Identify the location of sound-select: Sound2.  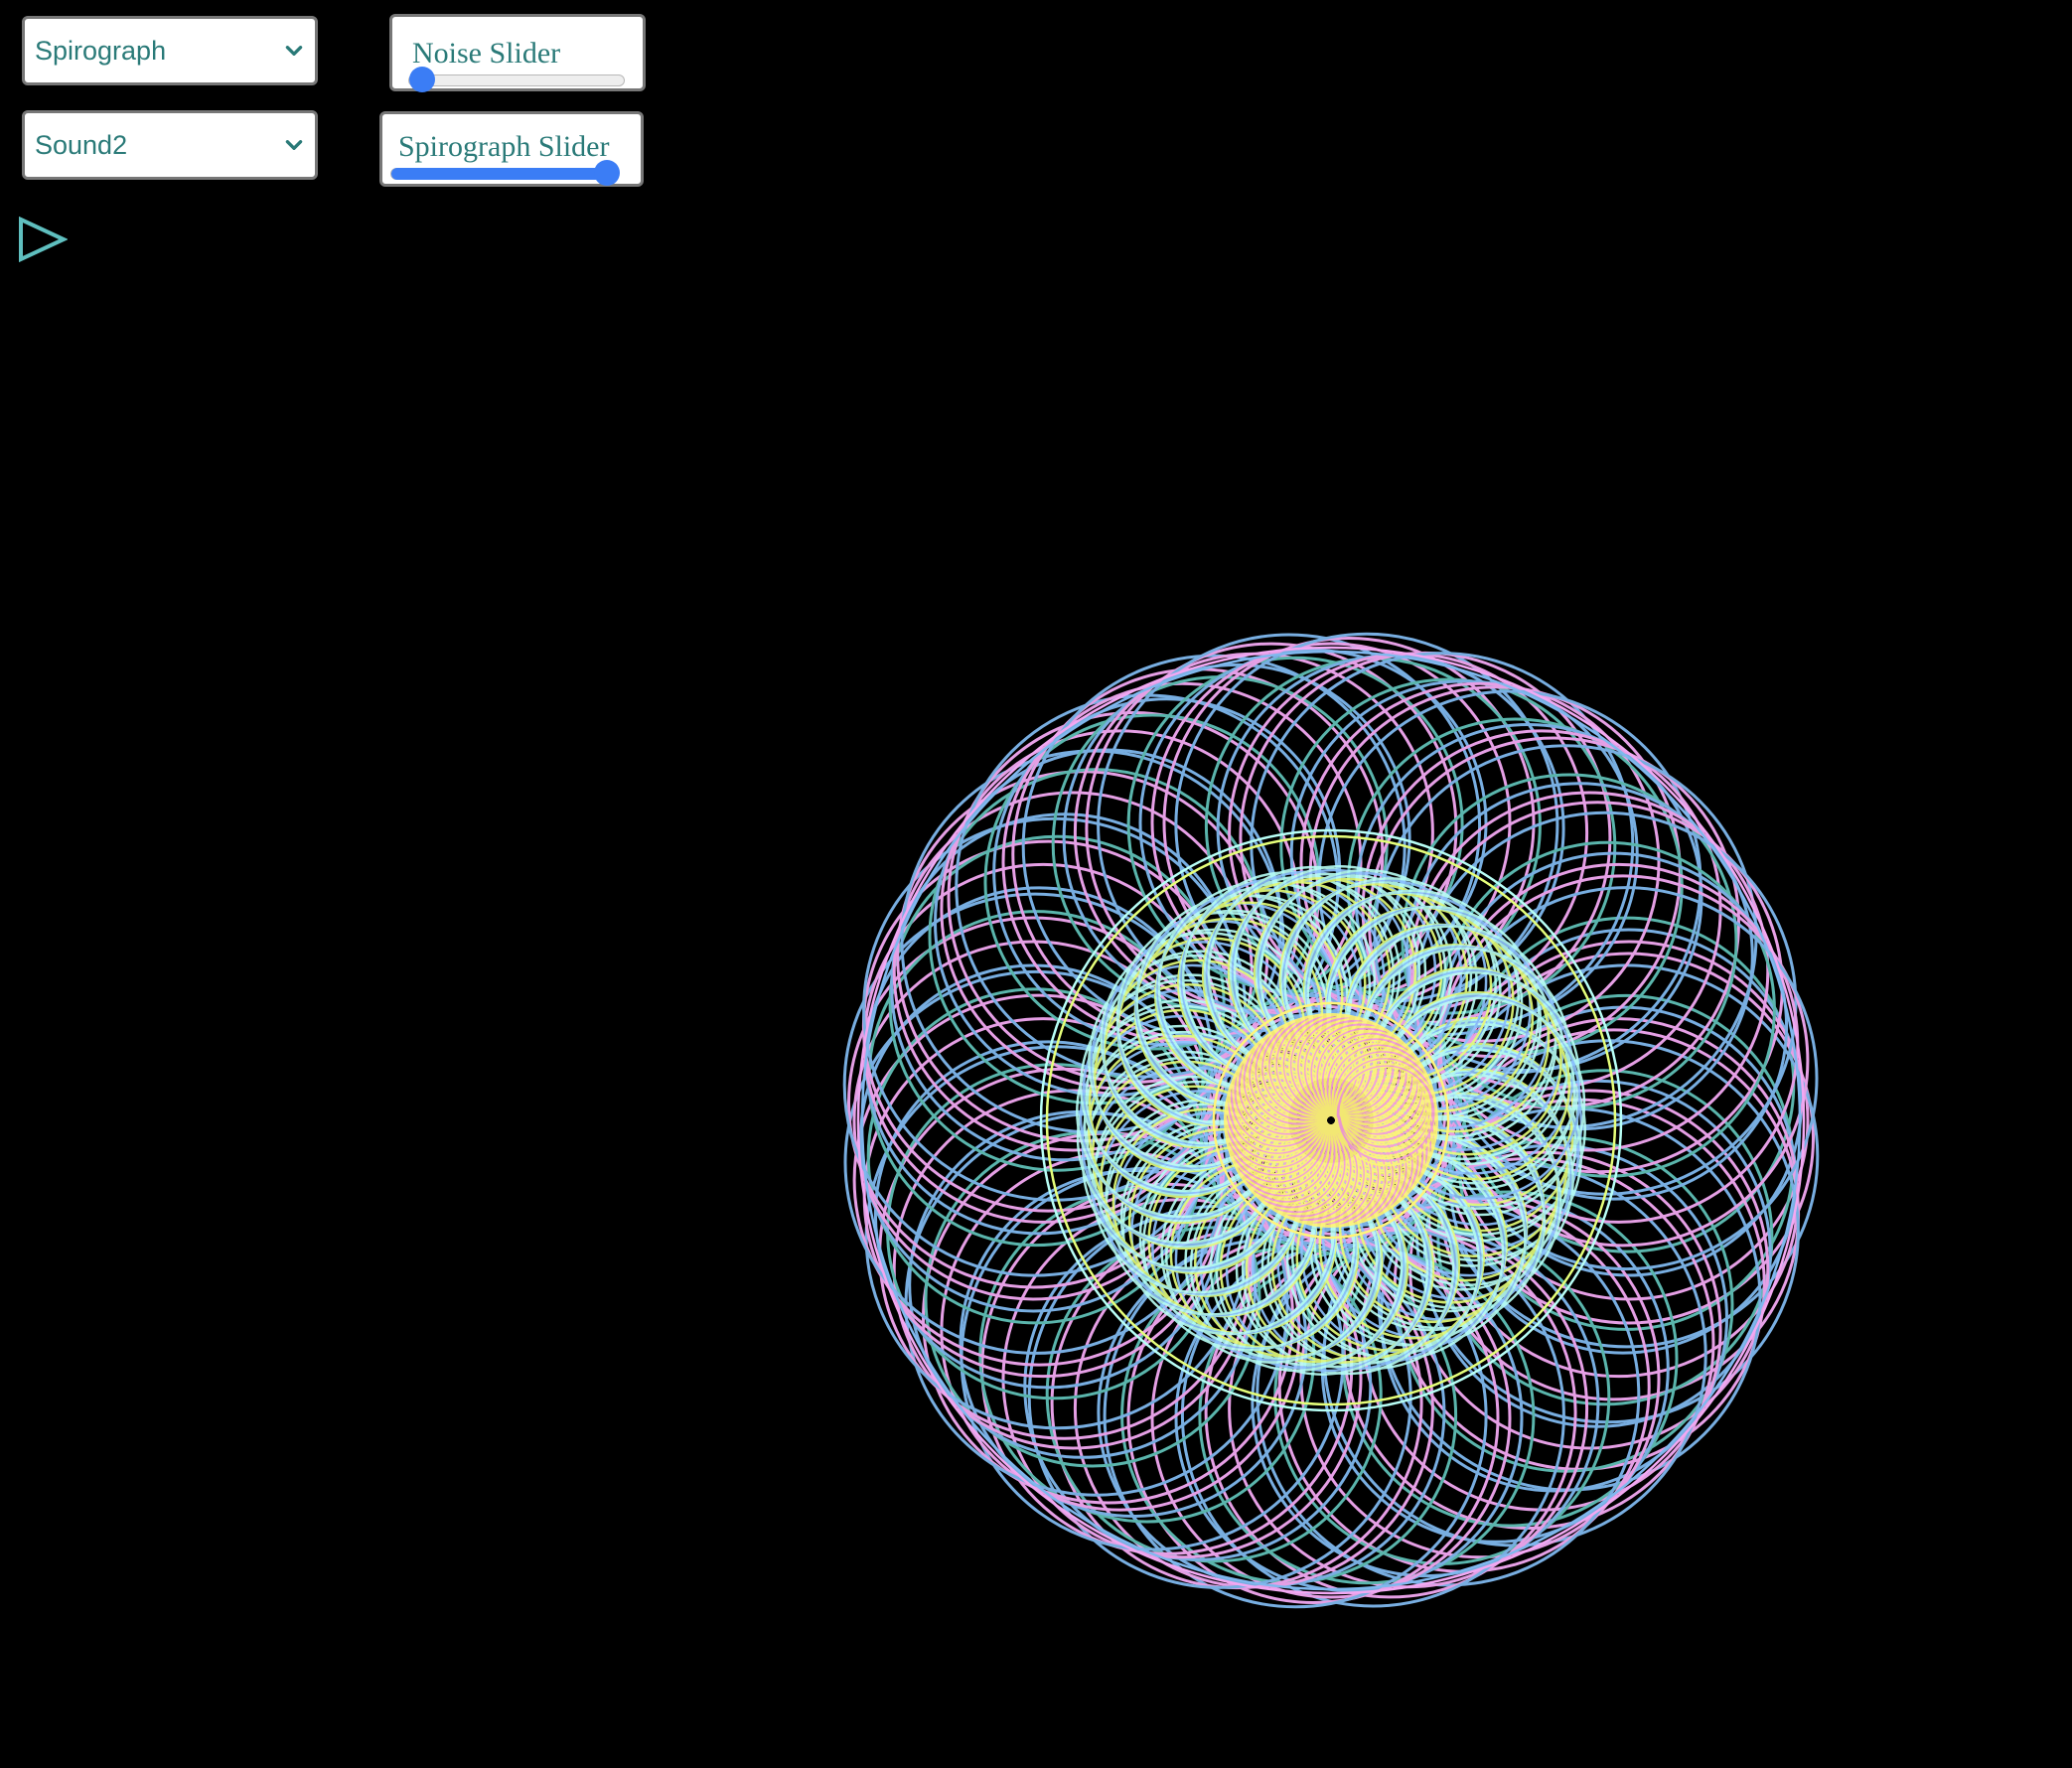
(170, 145).